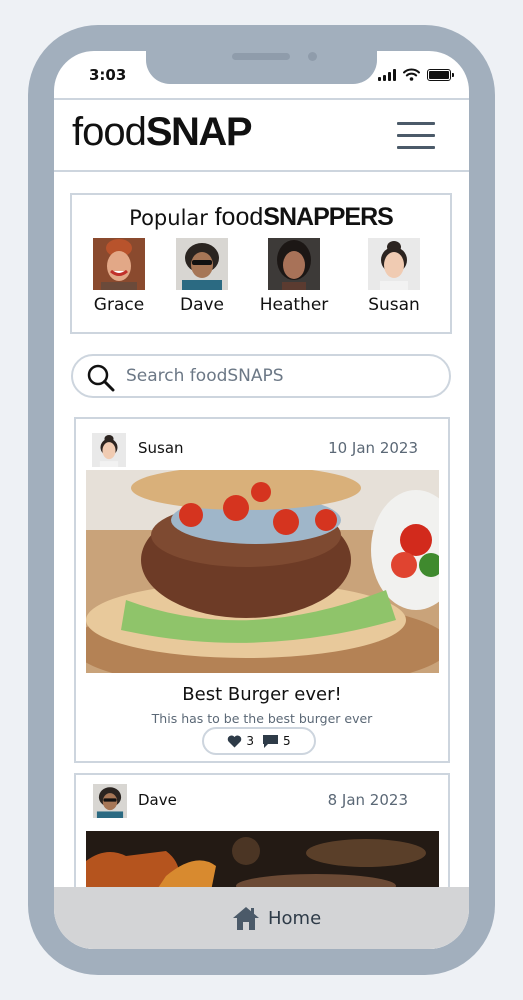 This screenshot has width=523, height=1000. What do you see at coordinates (119, 305) in the screenshot?
I see `snapper-name: Grace` at bounding box center [119, 305].